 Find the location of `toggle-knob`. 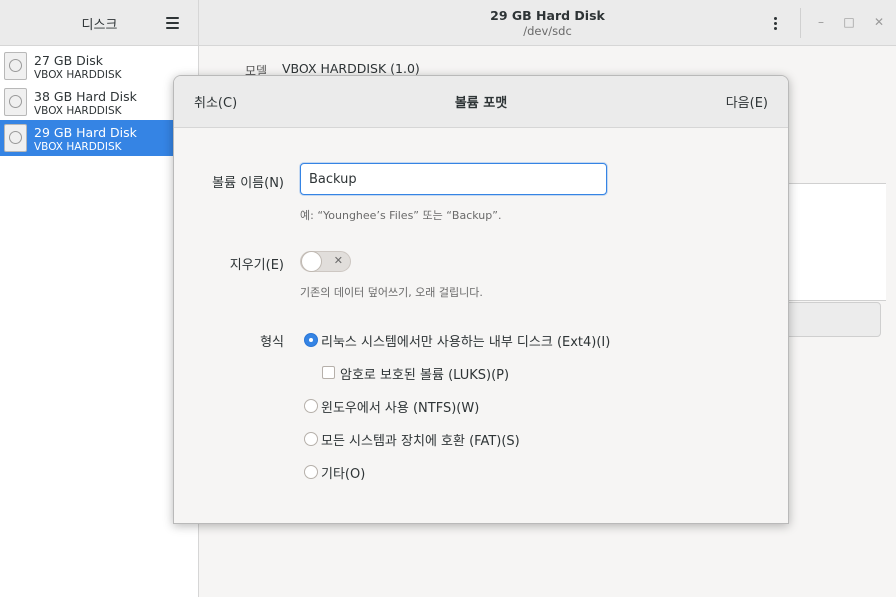

toggle-knob is located at coordinates (311, 261).